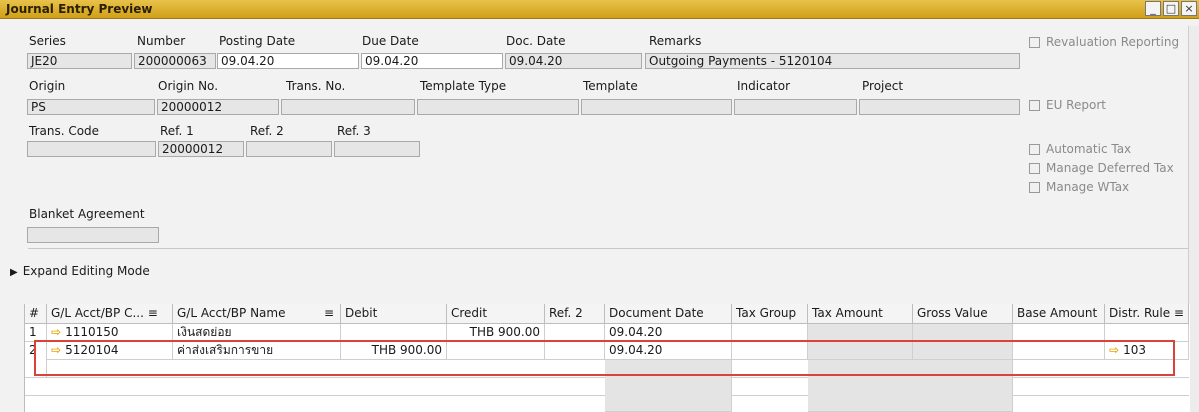 The width and height of the screenshot is (1199, 412). What do you see at coordinates (656, 107) in the screenshot?
I see `template-field` at bounding box center [656, 107].